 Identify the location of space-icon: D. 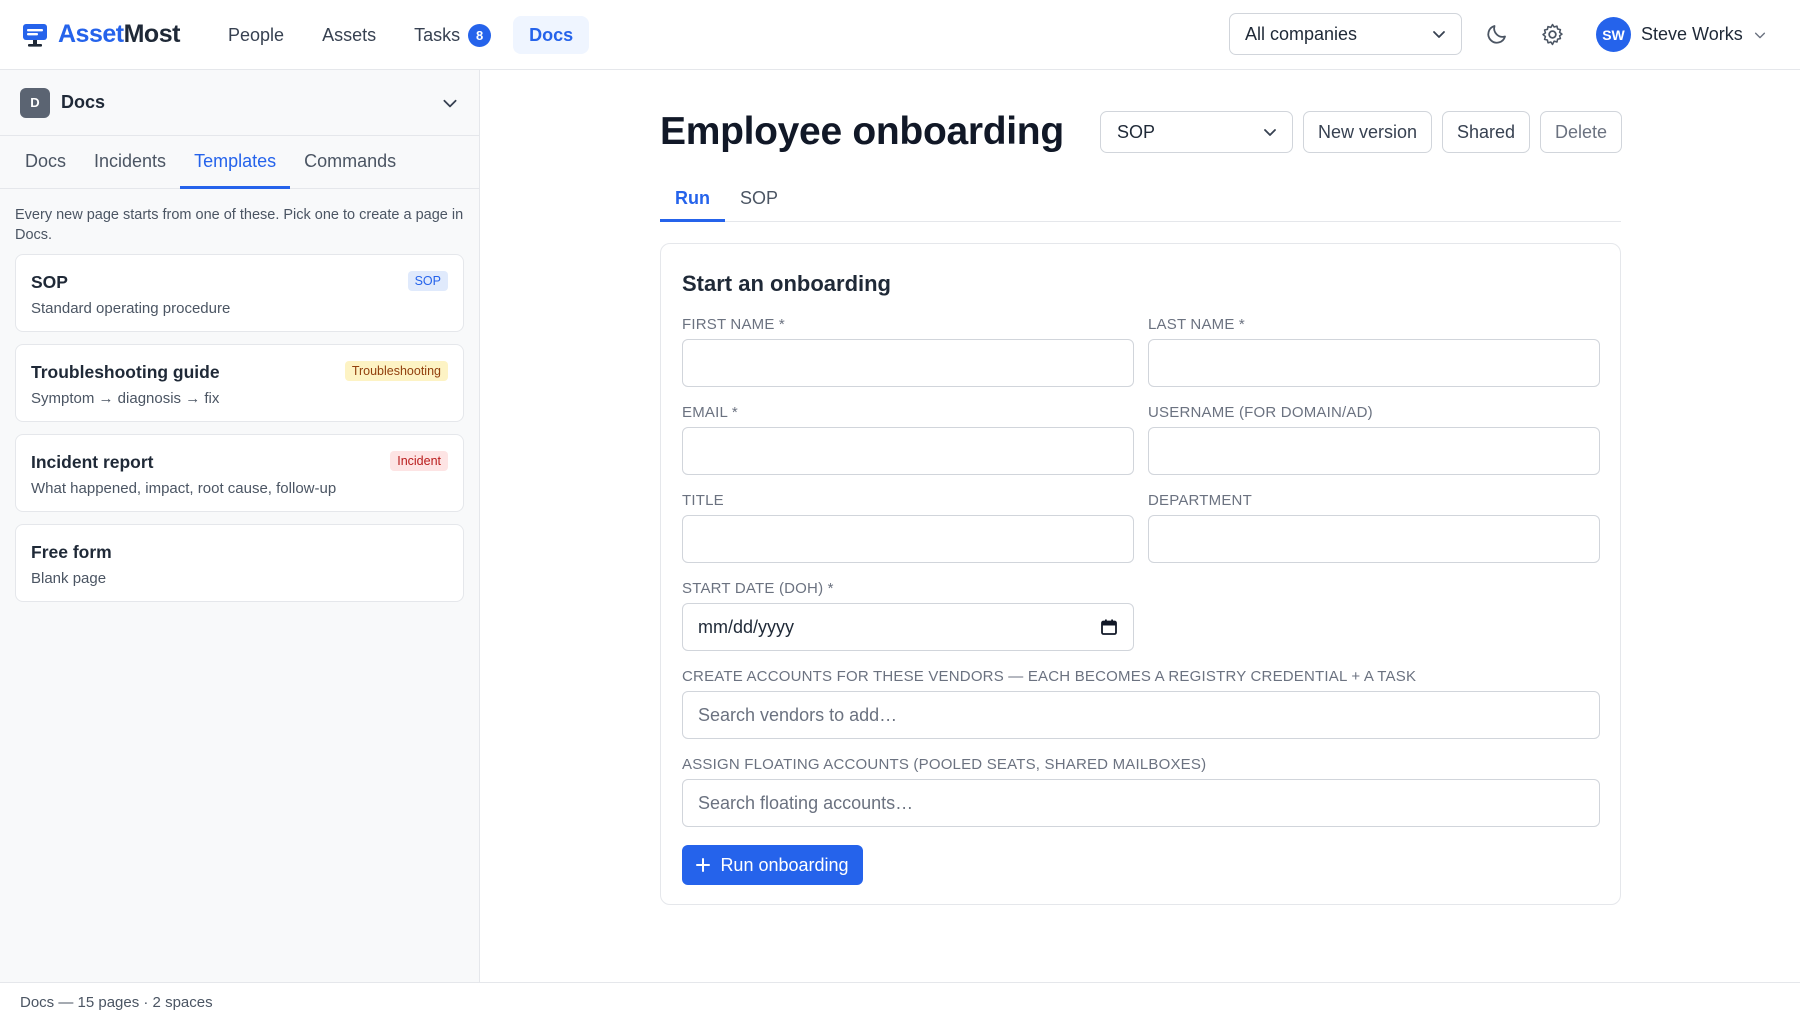
(35, 102).